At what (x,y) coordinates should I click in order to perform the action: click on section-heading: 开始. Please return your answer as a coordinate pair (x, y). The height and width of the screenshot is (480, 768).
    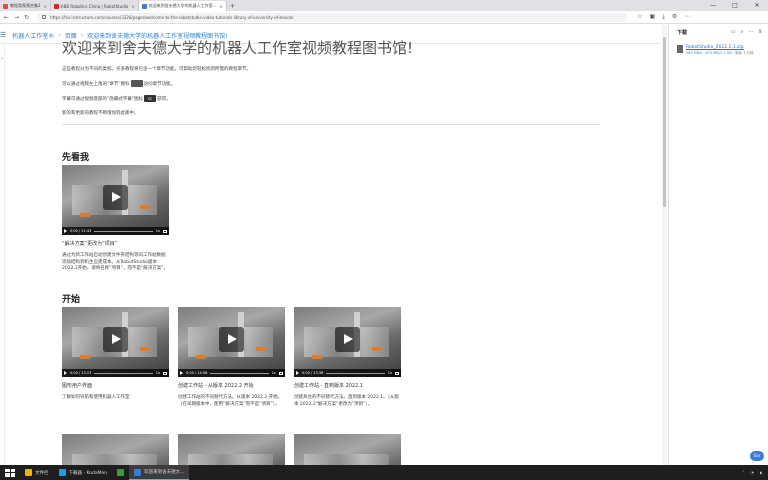
    Looking at the image, I should click on (71, 300).